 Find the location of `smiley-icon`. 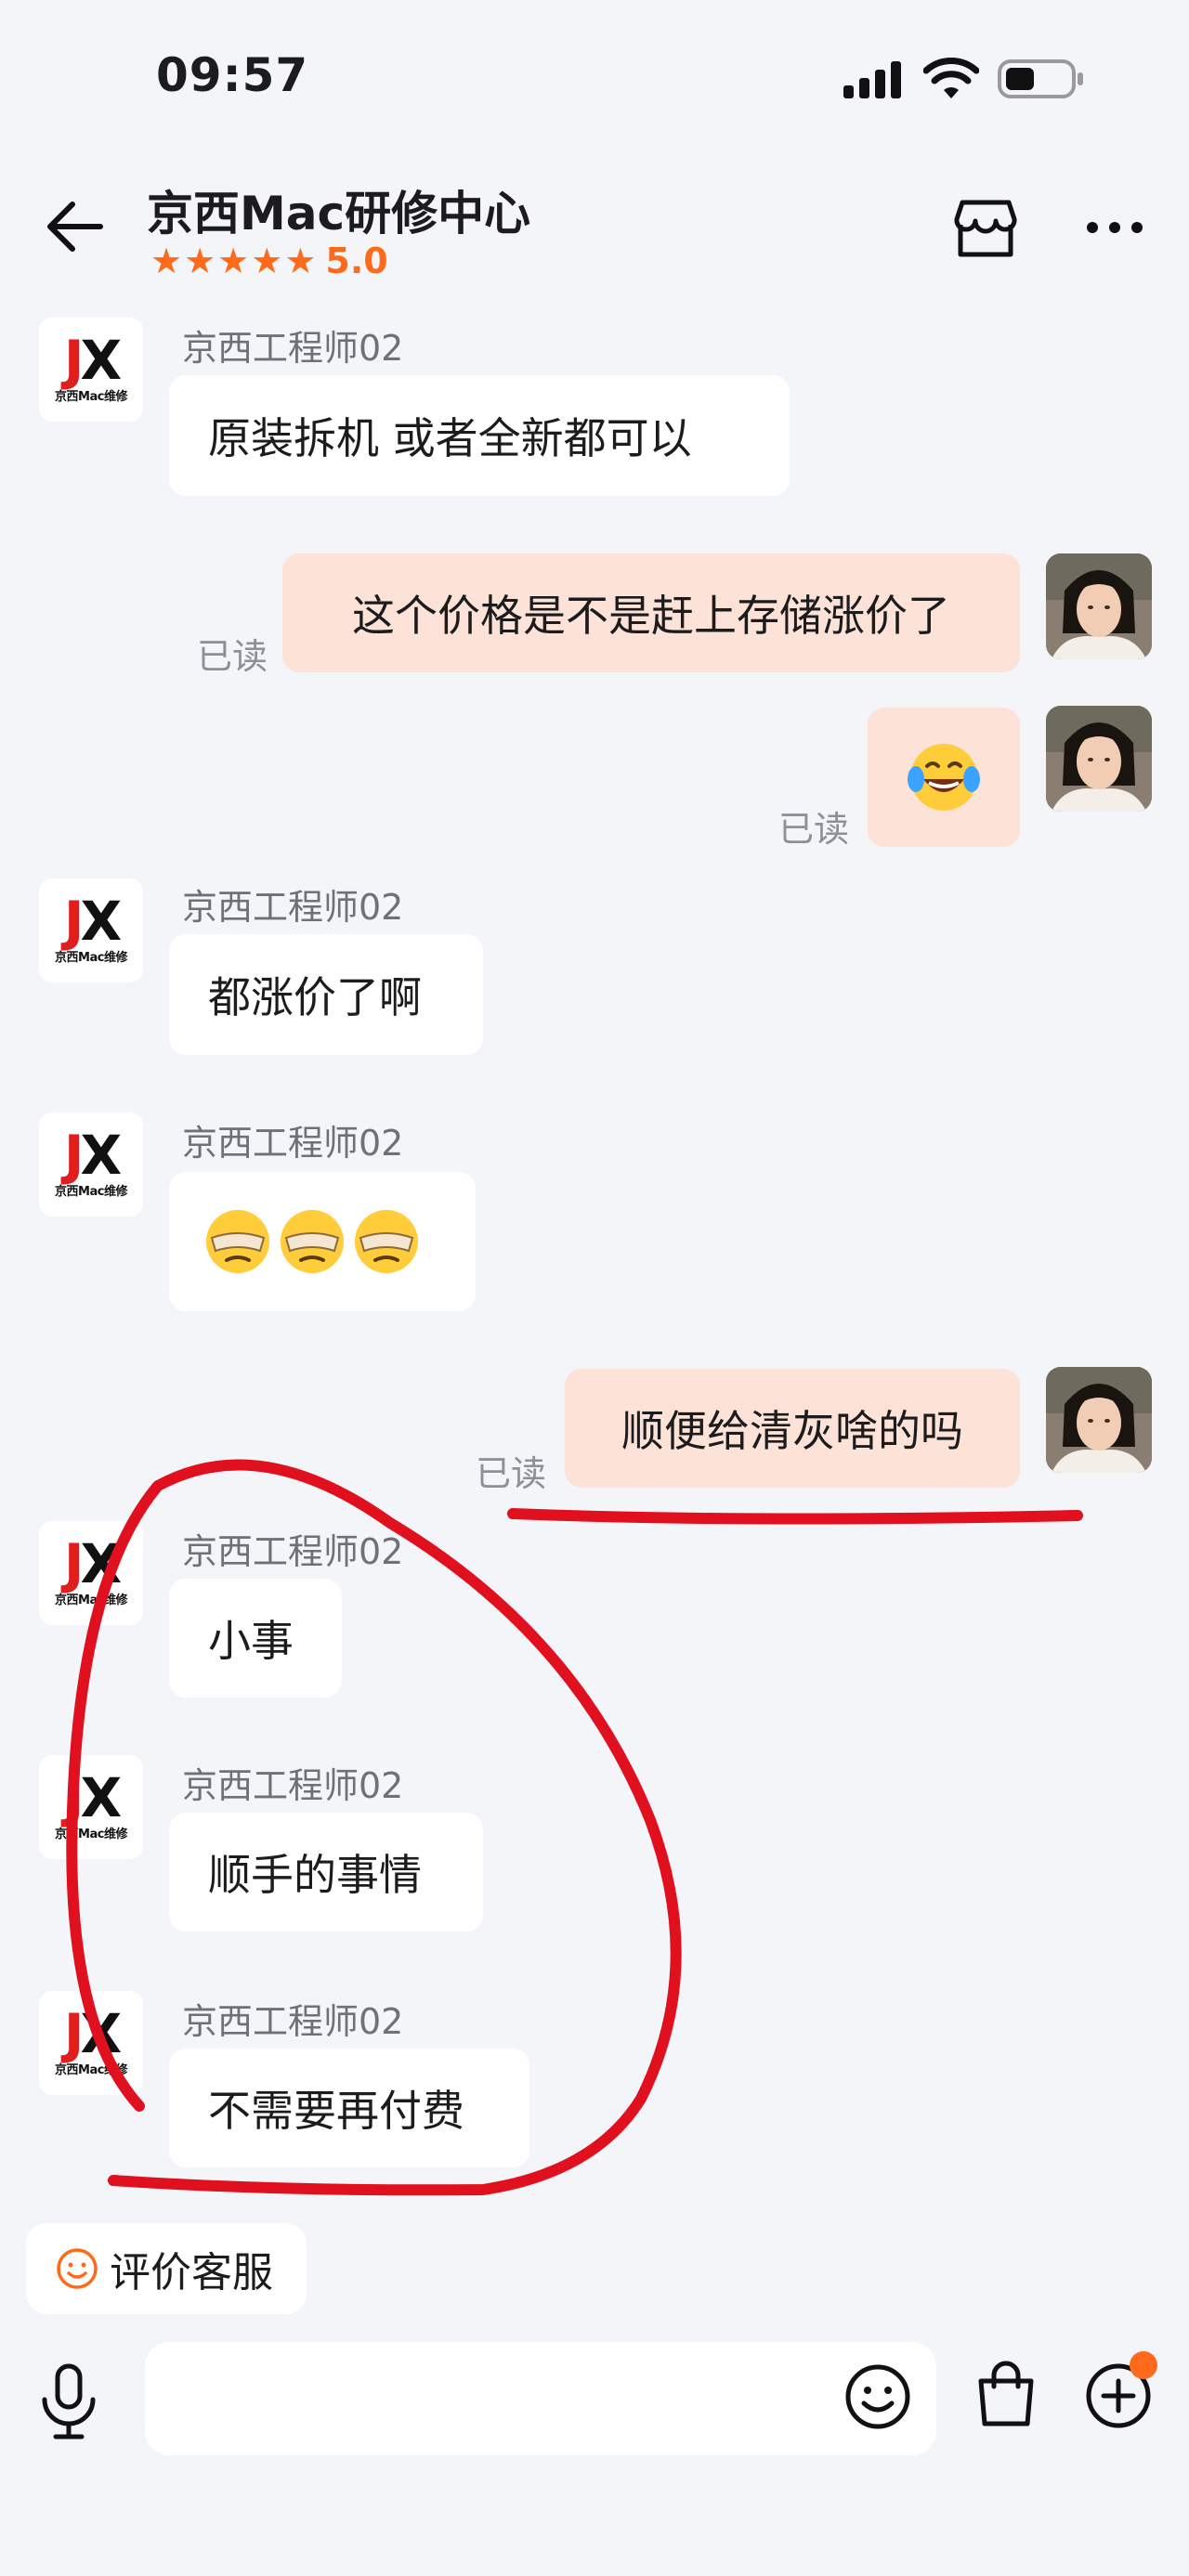

smiley-icon is located at coordinates (78, 2268).